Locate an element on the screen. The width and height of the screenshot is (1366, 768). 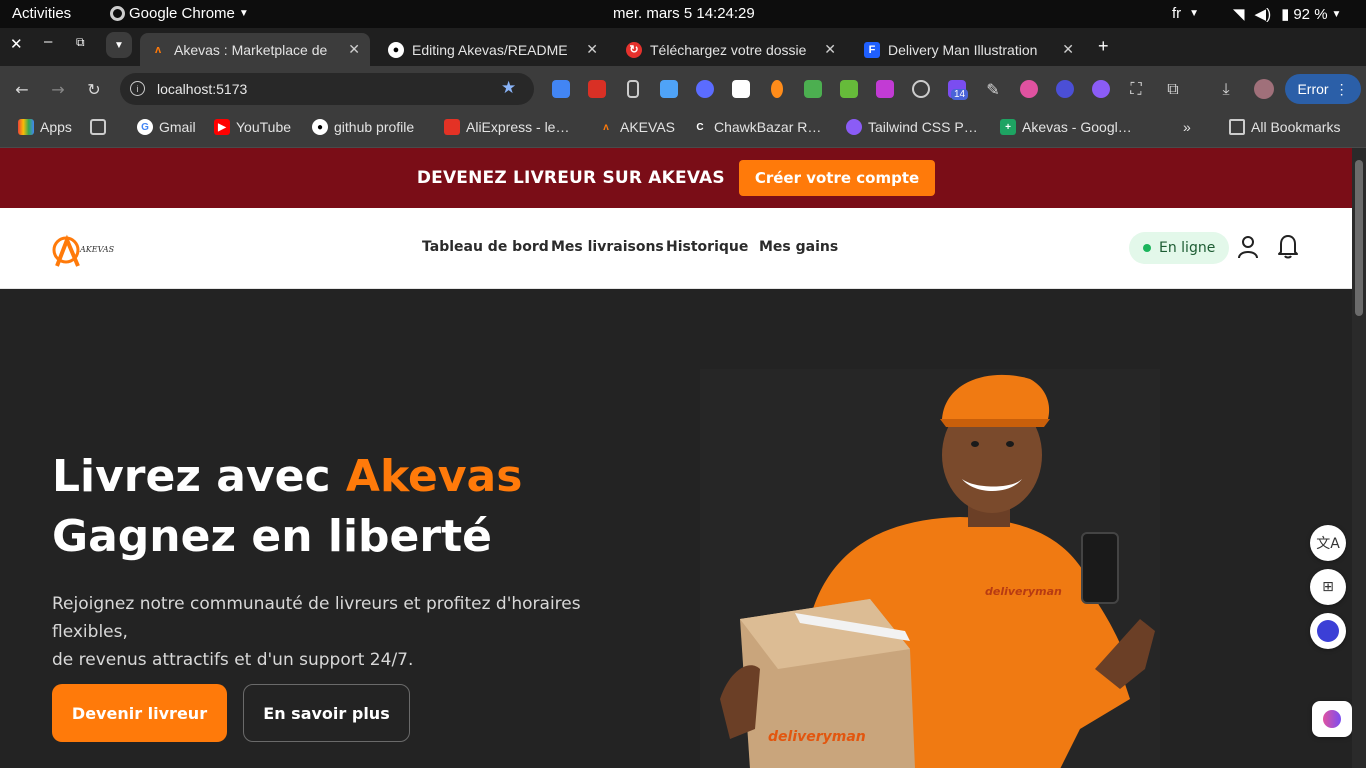
bookmark-gmail: G Gmail is located at coordinates (166, 127).